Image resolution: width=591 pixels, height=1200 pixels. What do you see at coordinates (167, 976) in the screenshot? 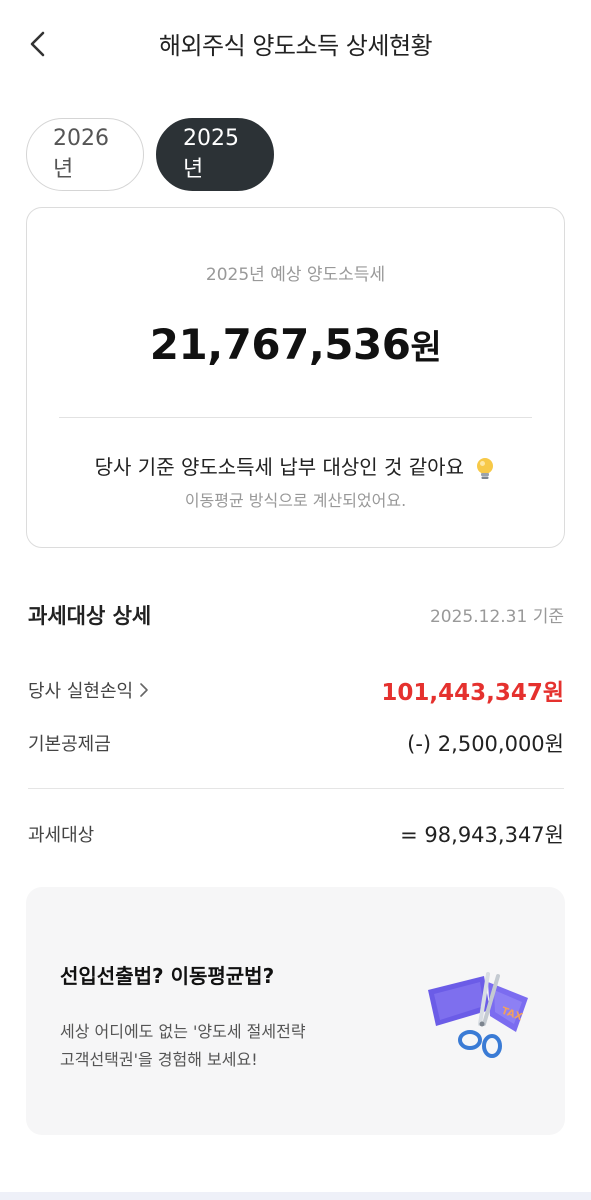
I see `promo-title: 선입선출법? 이동평균법?` at bounding box center [167, 976].